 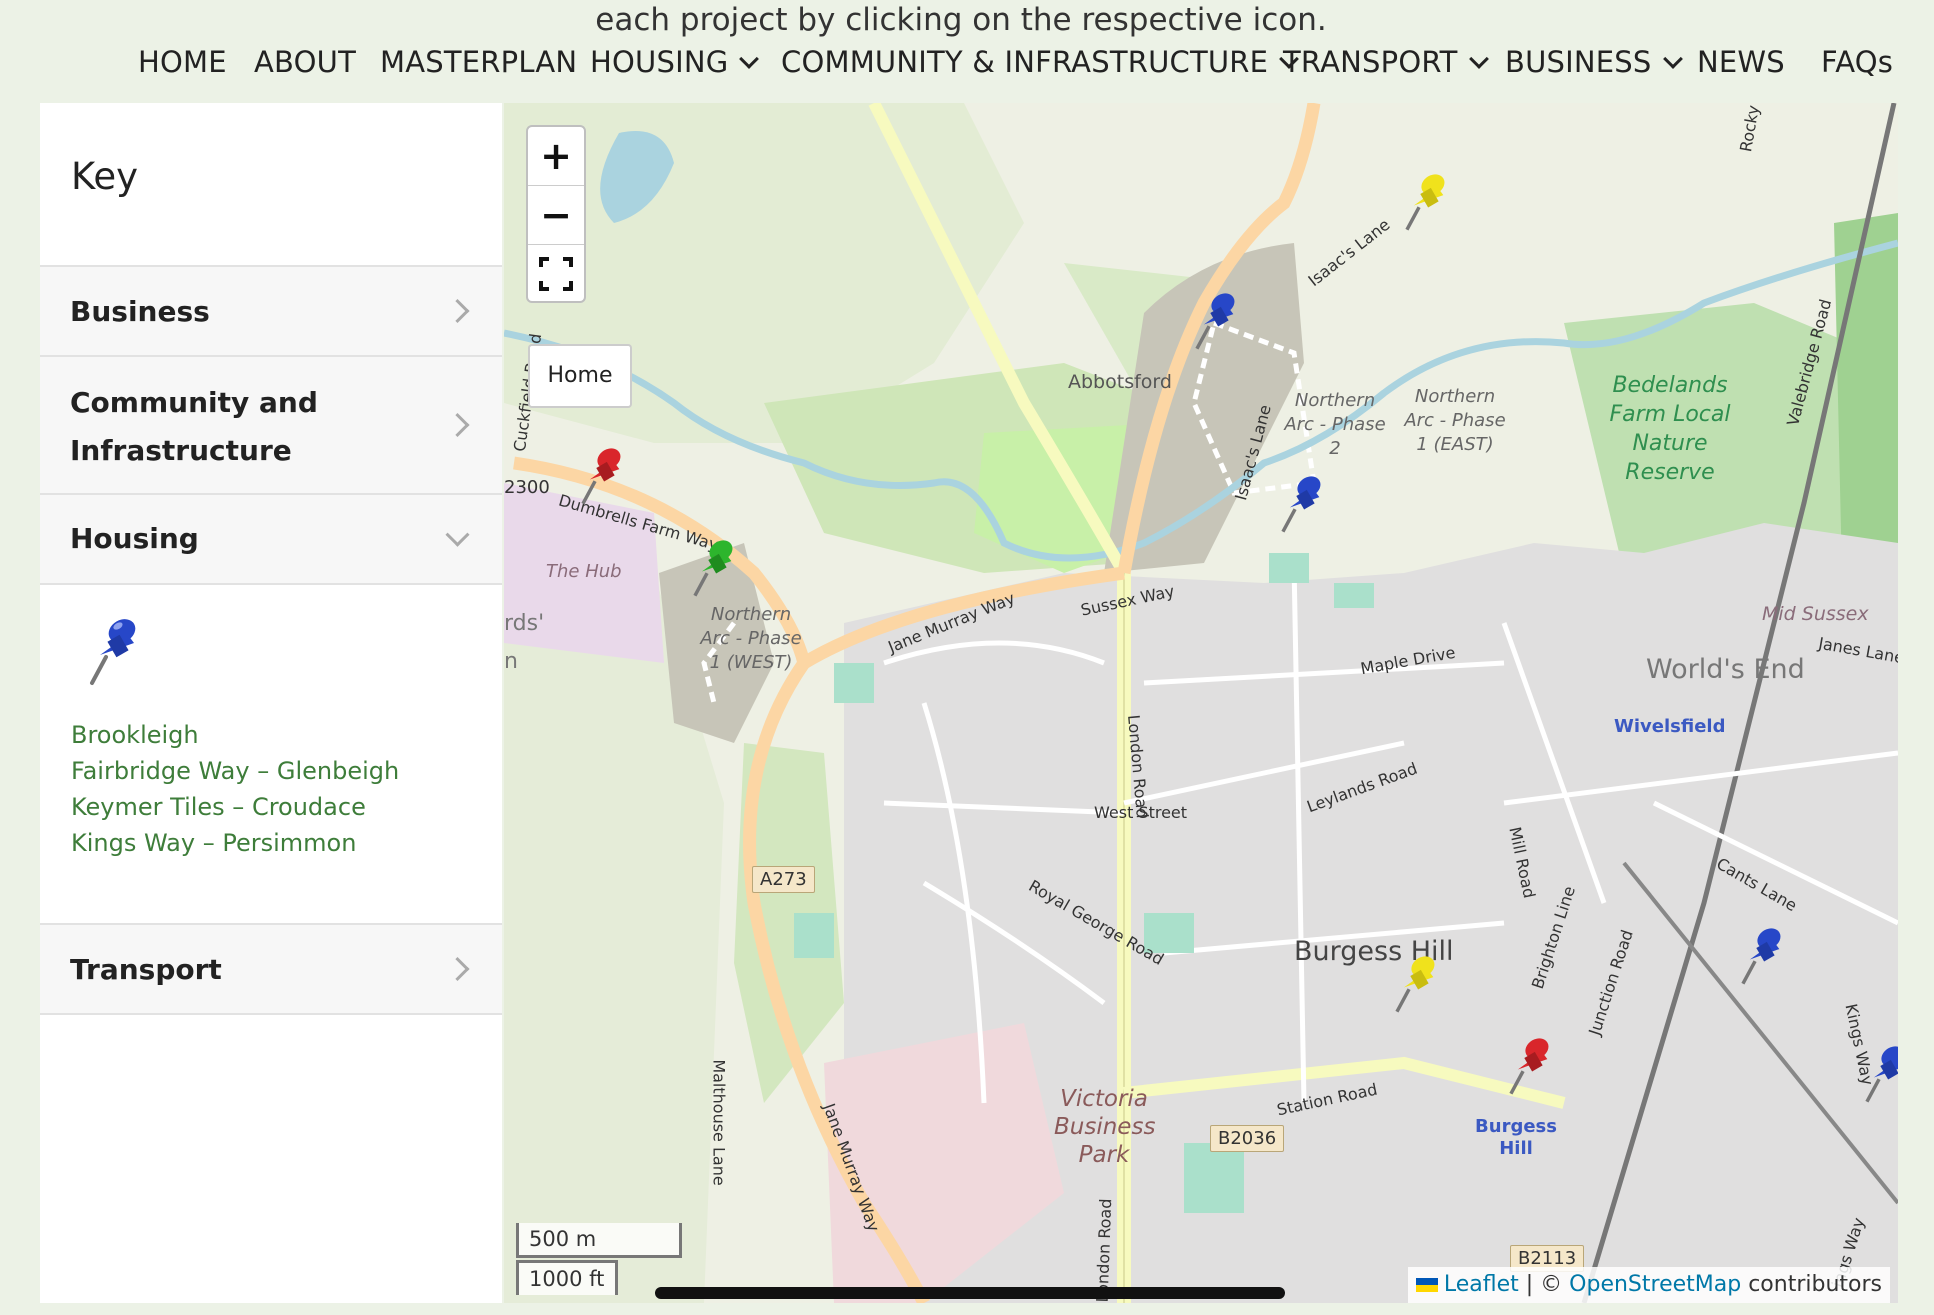 I want to click on map-label-burgess-hill-station: Burgess Hill, so click(x=1516, y=1137).